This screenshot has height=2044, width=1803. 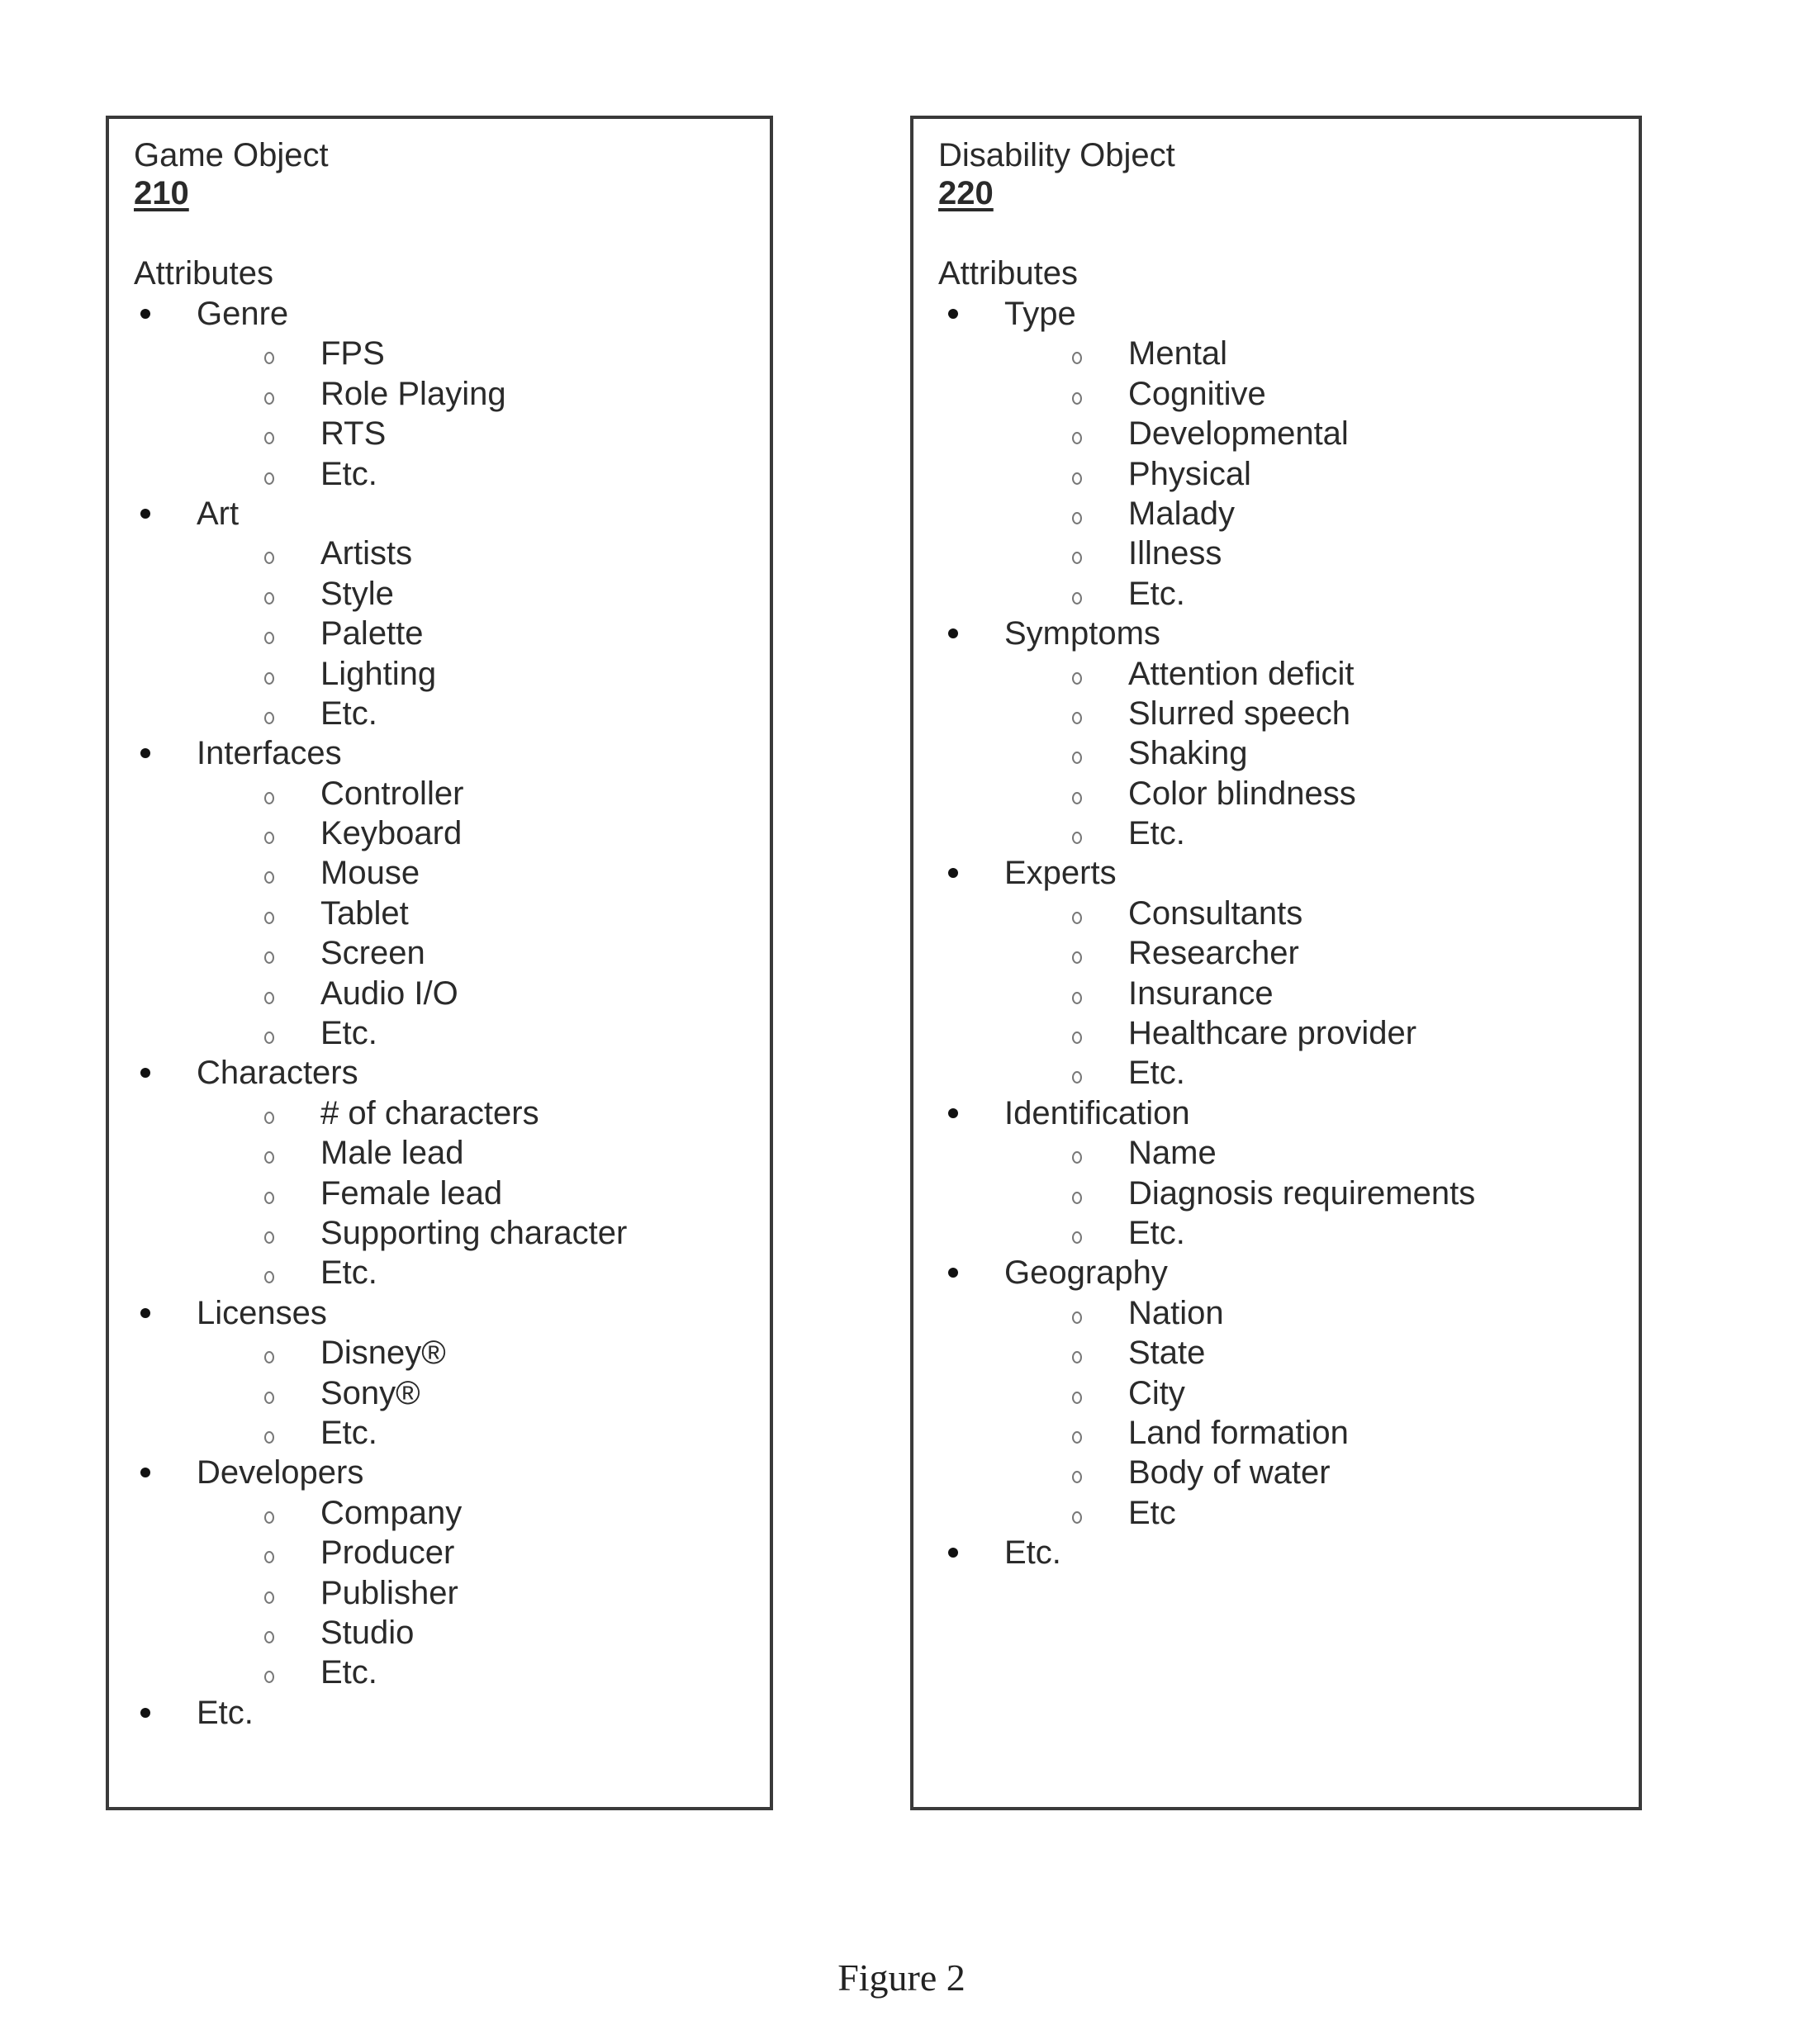 I want to click on attribute-category: Type, so click(x=1276, y=314).